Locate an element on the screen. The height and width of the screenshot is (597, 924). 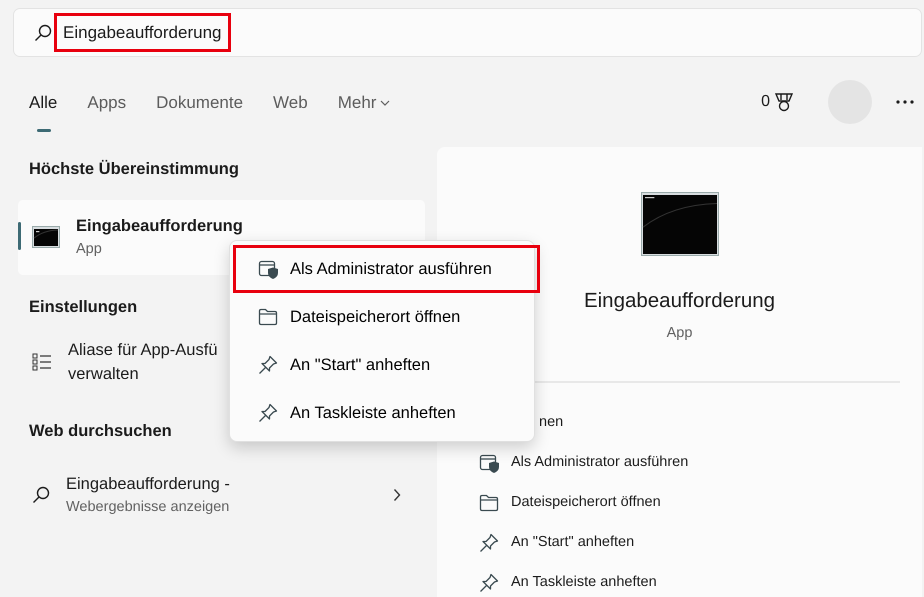
result-title: Eingabeaufforderung is located at coordinates (159, 226).